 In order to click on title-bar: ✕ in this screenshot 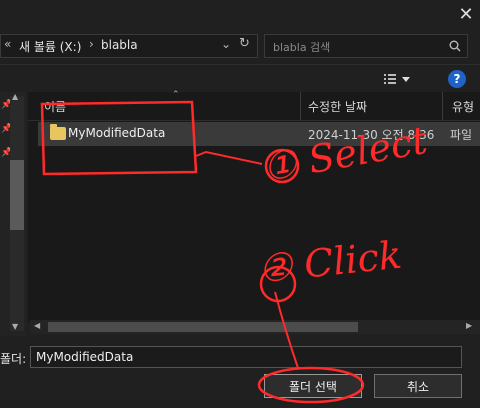, I will do `click(240, 15)`.